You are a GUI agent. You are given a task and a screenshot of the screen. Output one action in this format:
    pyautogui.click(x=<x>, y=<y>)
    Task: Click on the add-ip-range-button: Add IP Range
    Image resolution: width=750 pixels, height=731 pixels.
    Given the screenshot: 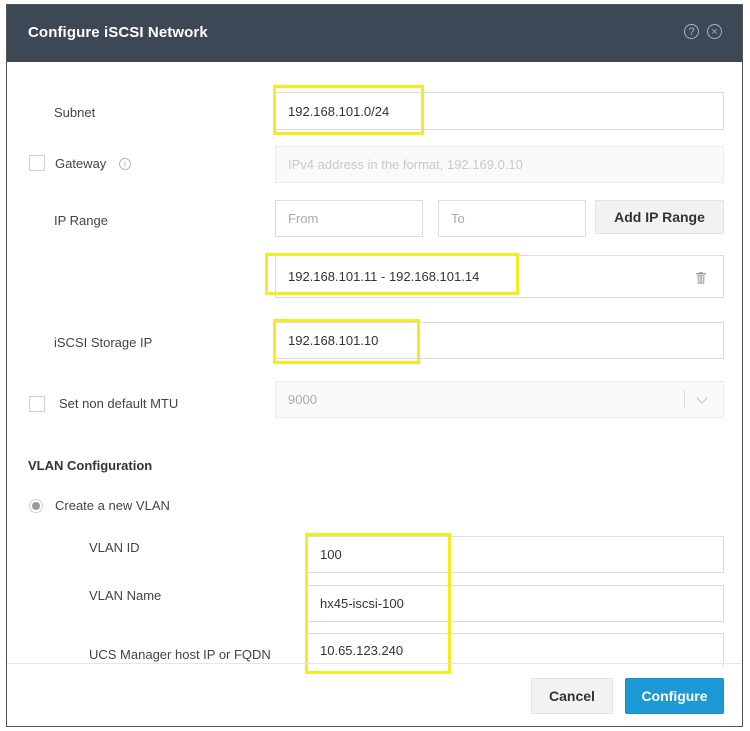 What is the action you would take?
    pyautogui.click(x=659, y=217)
    